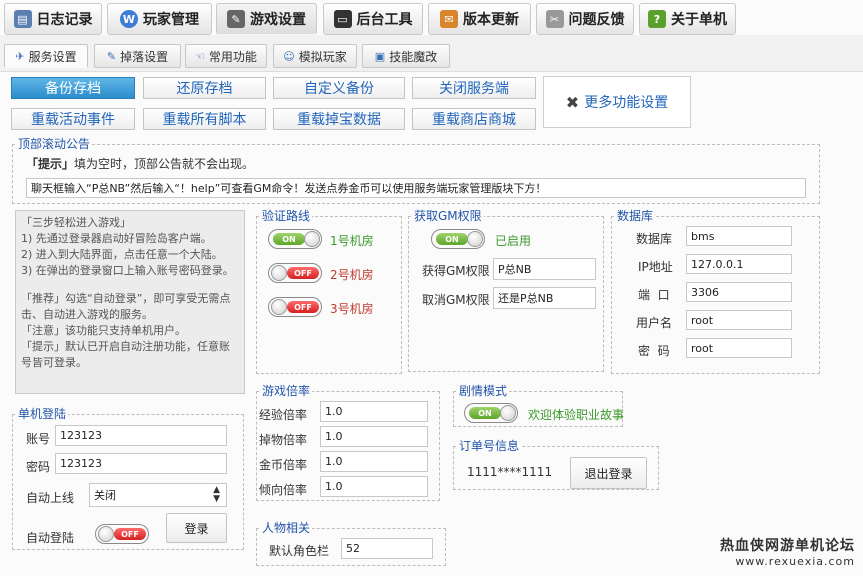  Describe the element at coordinates (141, 463) in the screenshot. I see `password-input: 123123` at that location.